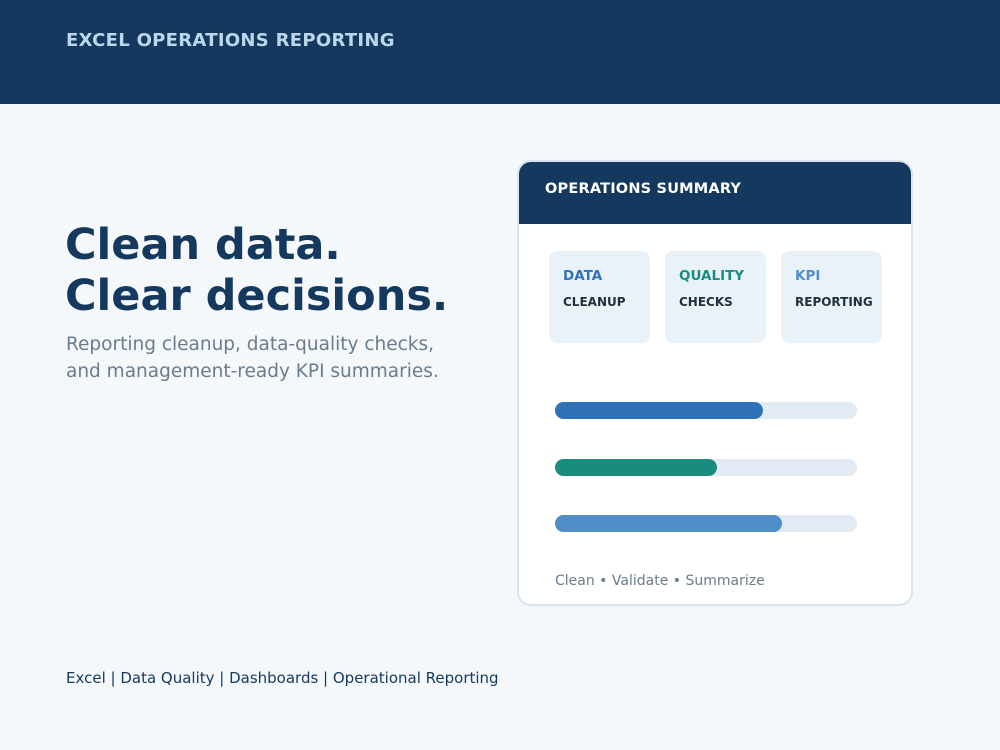  What do you see at coordinates (660, 581) in the screenshot?
I see `card-footer-steps: Clean • Validate • Summarize` at bounding box center [660, 581].